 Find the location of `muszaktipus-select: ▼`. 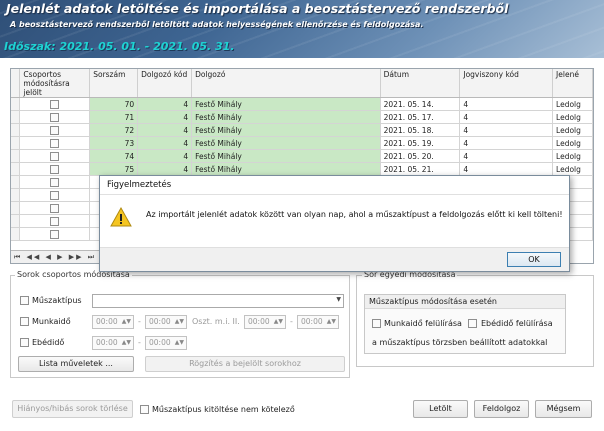

muszaktipus-select: ▼ is located at coordinates (218, 301).